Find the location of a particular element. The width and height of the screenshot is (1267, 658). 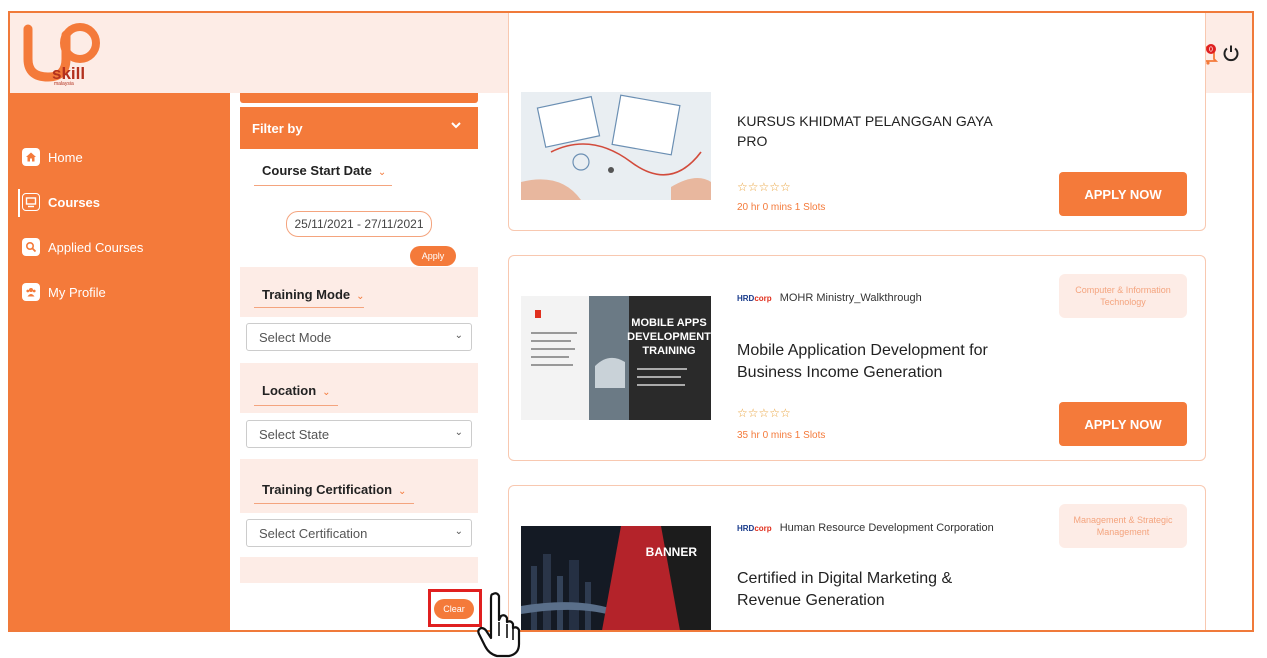

training-mode-label: Training Mode ⌄ is located at coordinates (313, 294).